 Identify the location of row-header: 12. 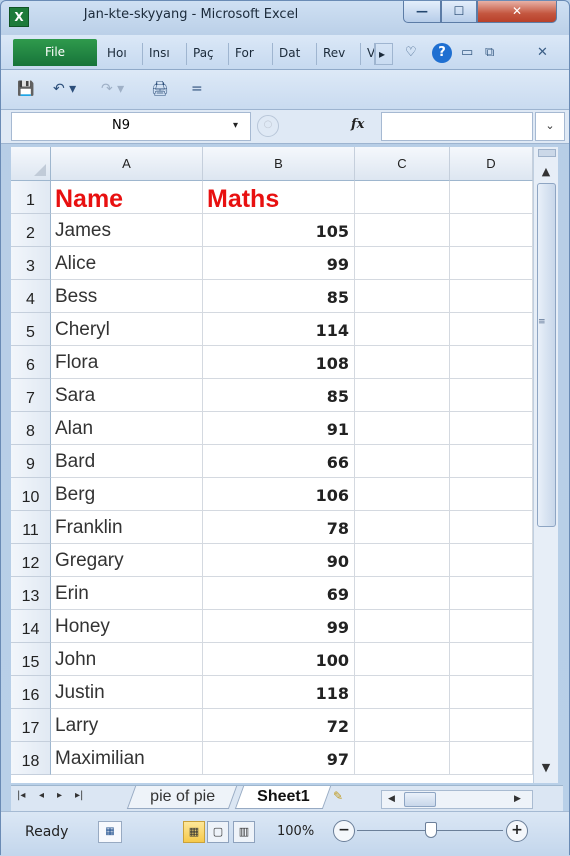
(31, 560).